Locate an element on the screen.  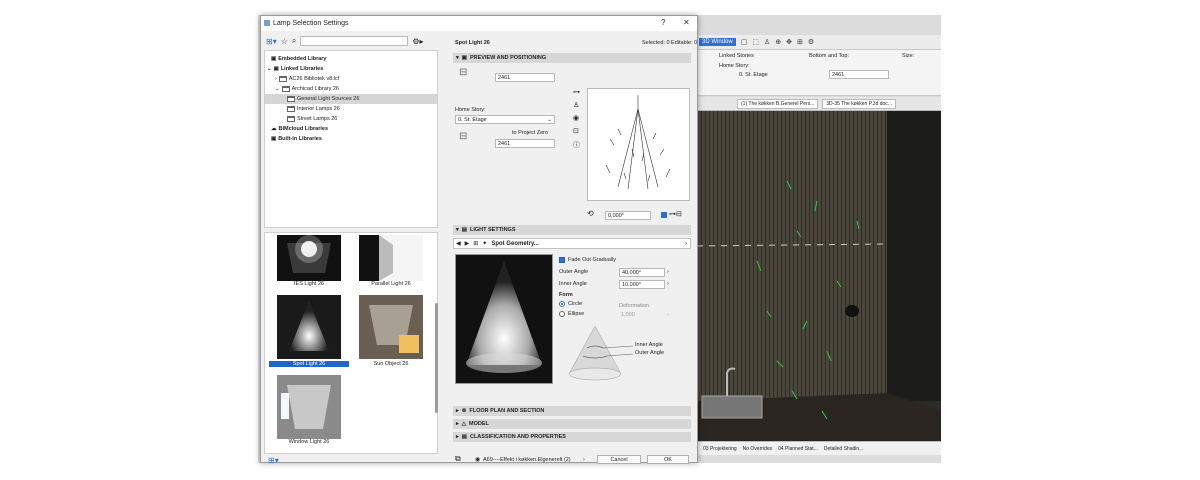
cube-icon: ⬚ is located at coordinates (755, 42).